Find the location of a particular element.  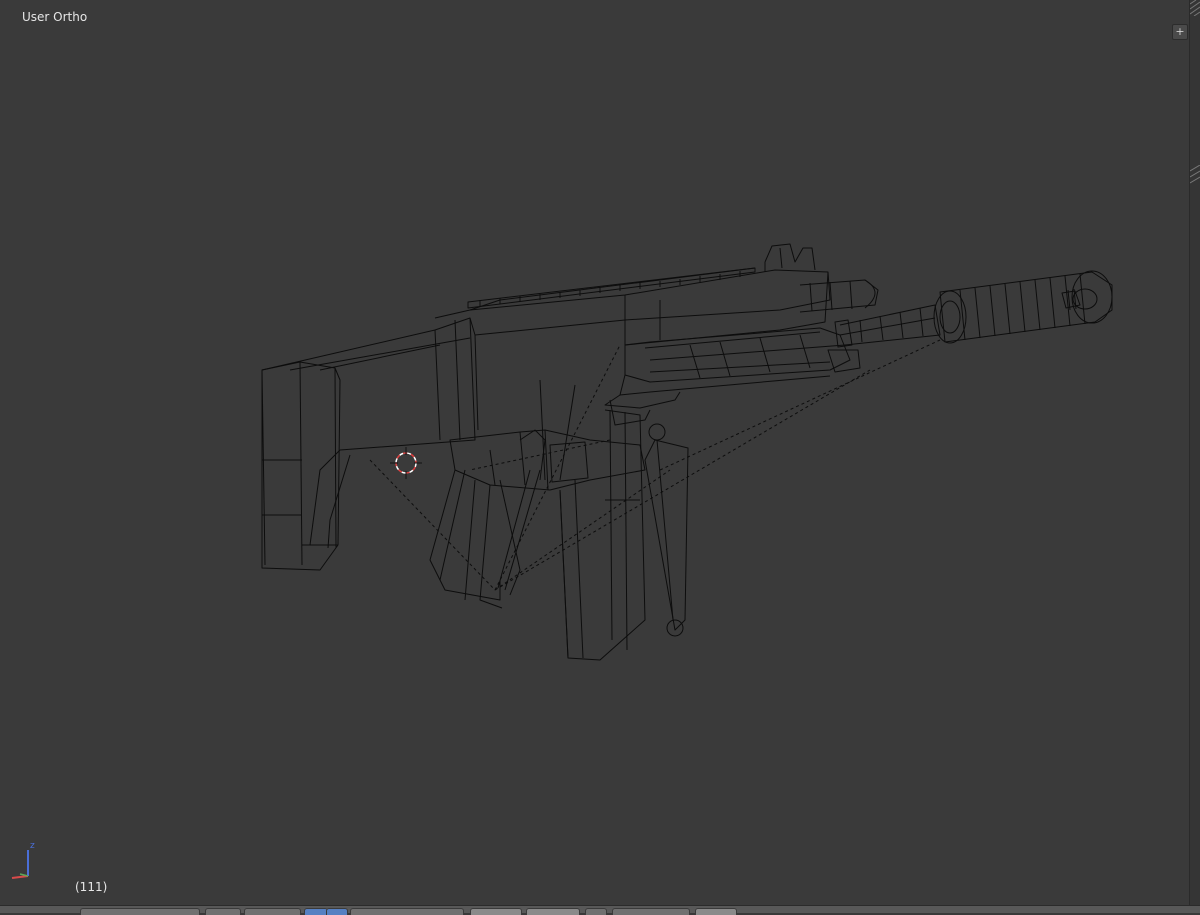

trigger-group-part is located at coordinates (537, 519).